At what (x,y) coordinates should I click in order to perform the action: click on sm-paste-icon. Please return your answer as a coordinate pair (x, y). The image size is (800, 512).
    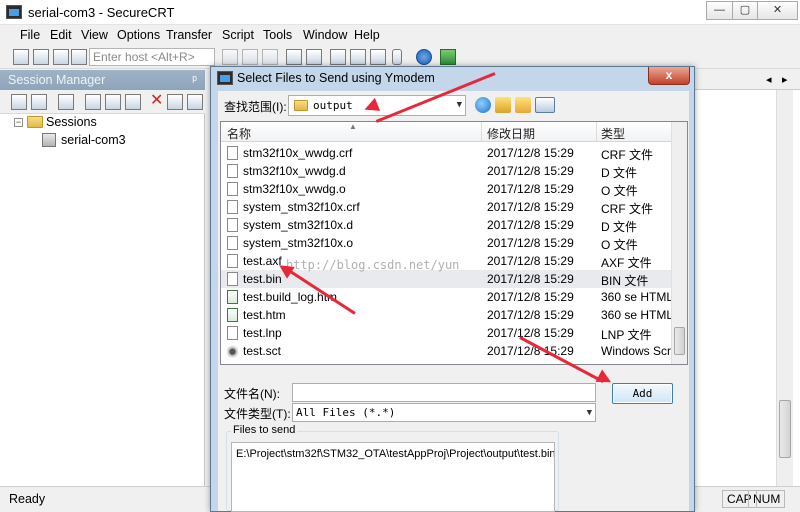
    Looking at the image, I should click on (133, 102).